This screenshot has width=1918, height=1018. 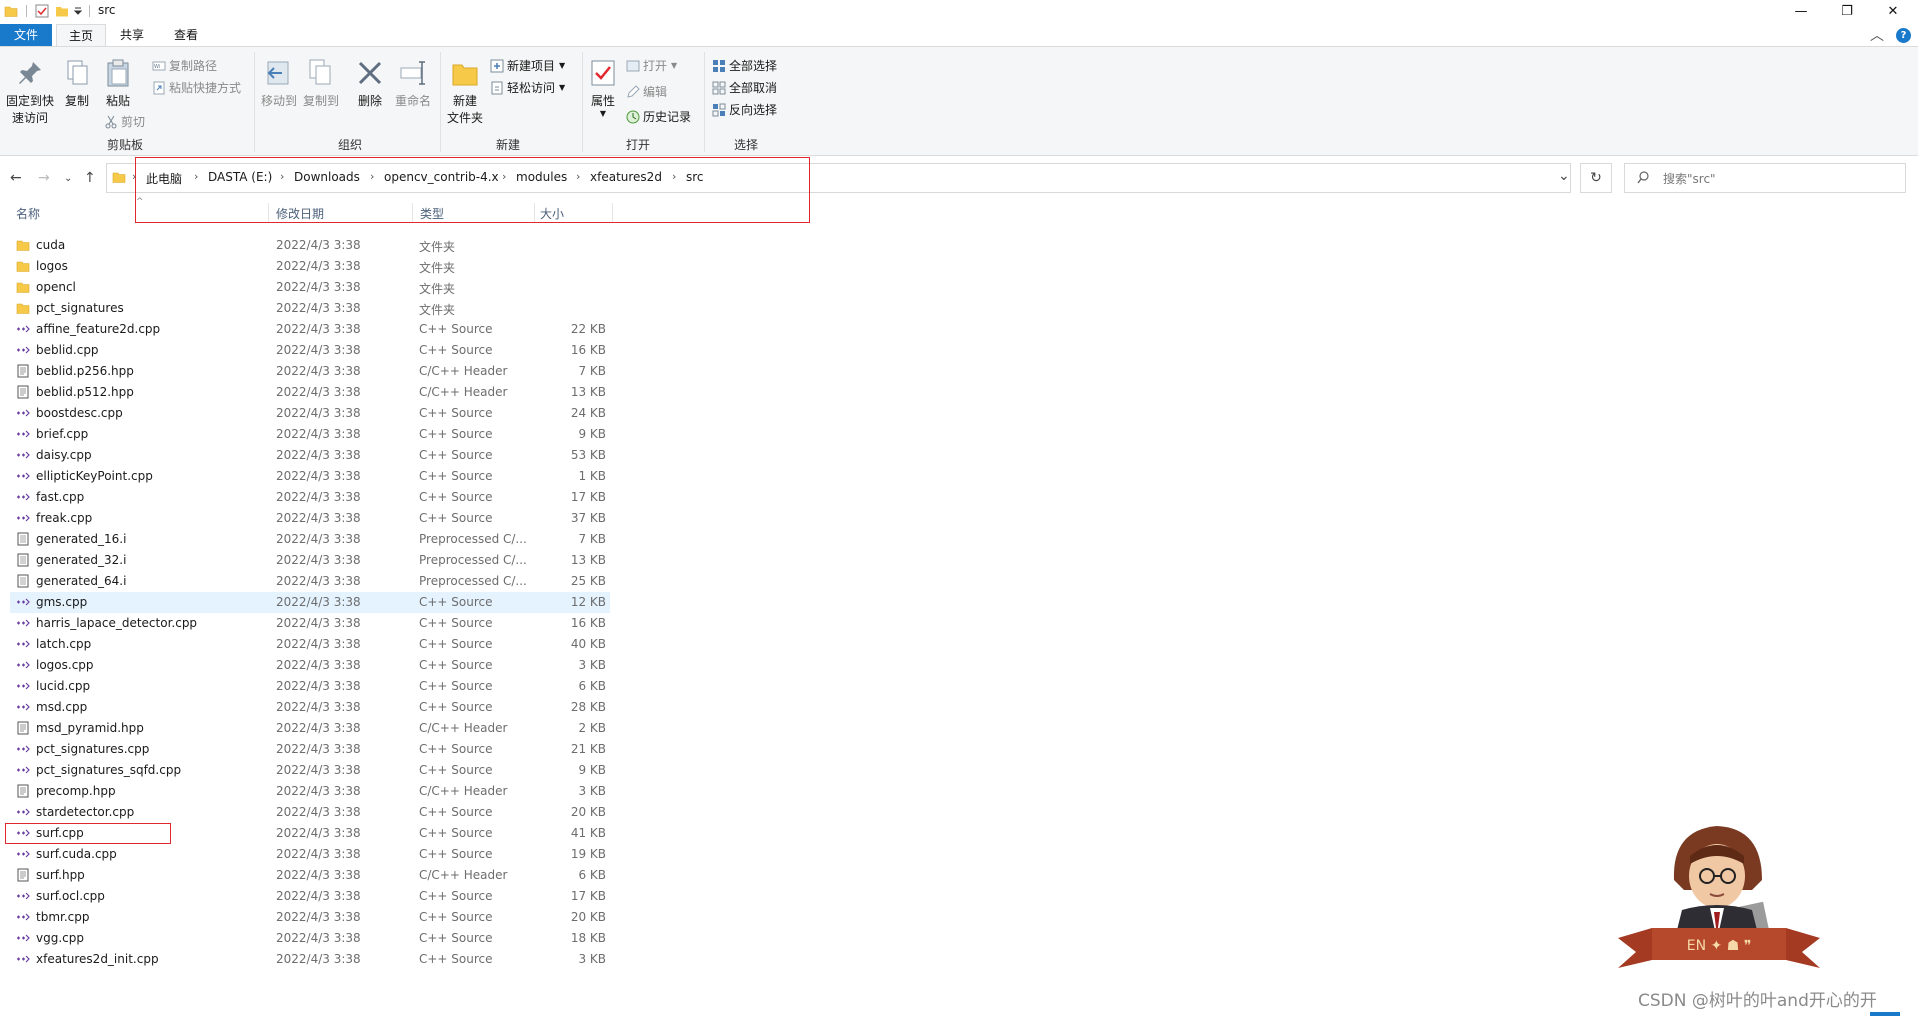 I want to click on chevron-down-icon: ▼, so click(x=674, y=65).